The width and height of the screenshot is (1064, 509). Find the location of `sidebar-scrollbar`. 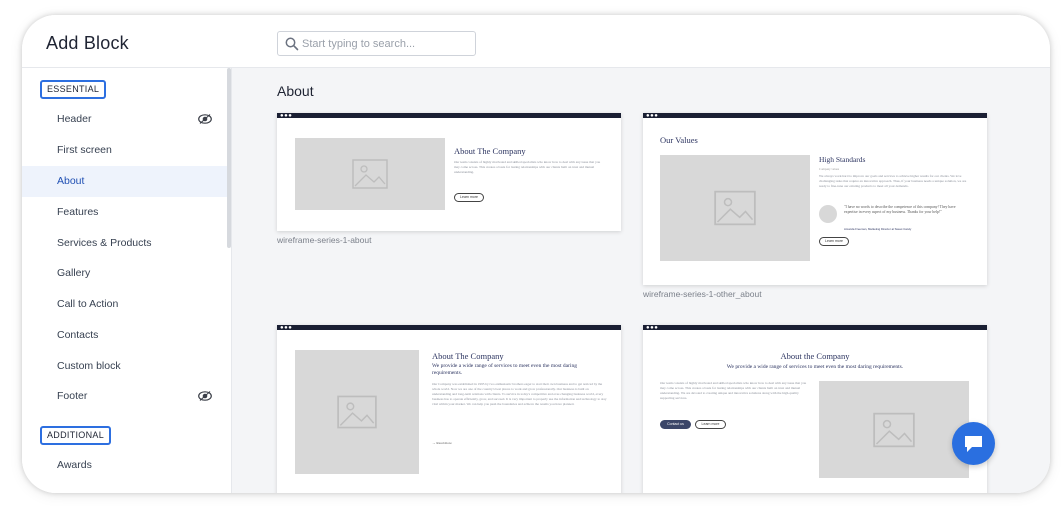

sidebar-scrollbar is located at coordinates (229, 158).